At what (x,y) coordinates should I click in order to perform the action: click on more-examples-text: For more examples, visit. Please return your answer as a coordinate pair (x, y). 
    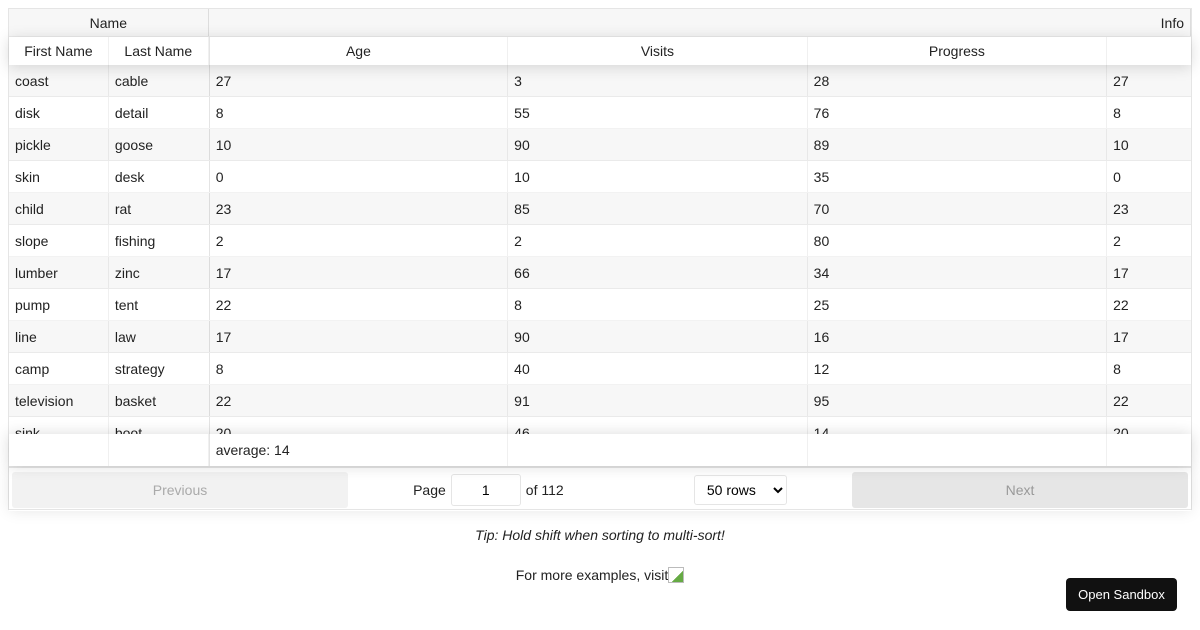
    Looking at the image, I should click on (592, 575).